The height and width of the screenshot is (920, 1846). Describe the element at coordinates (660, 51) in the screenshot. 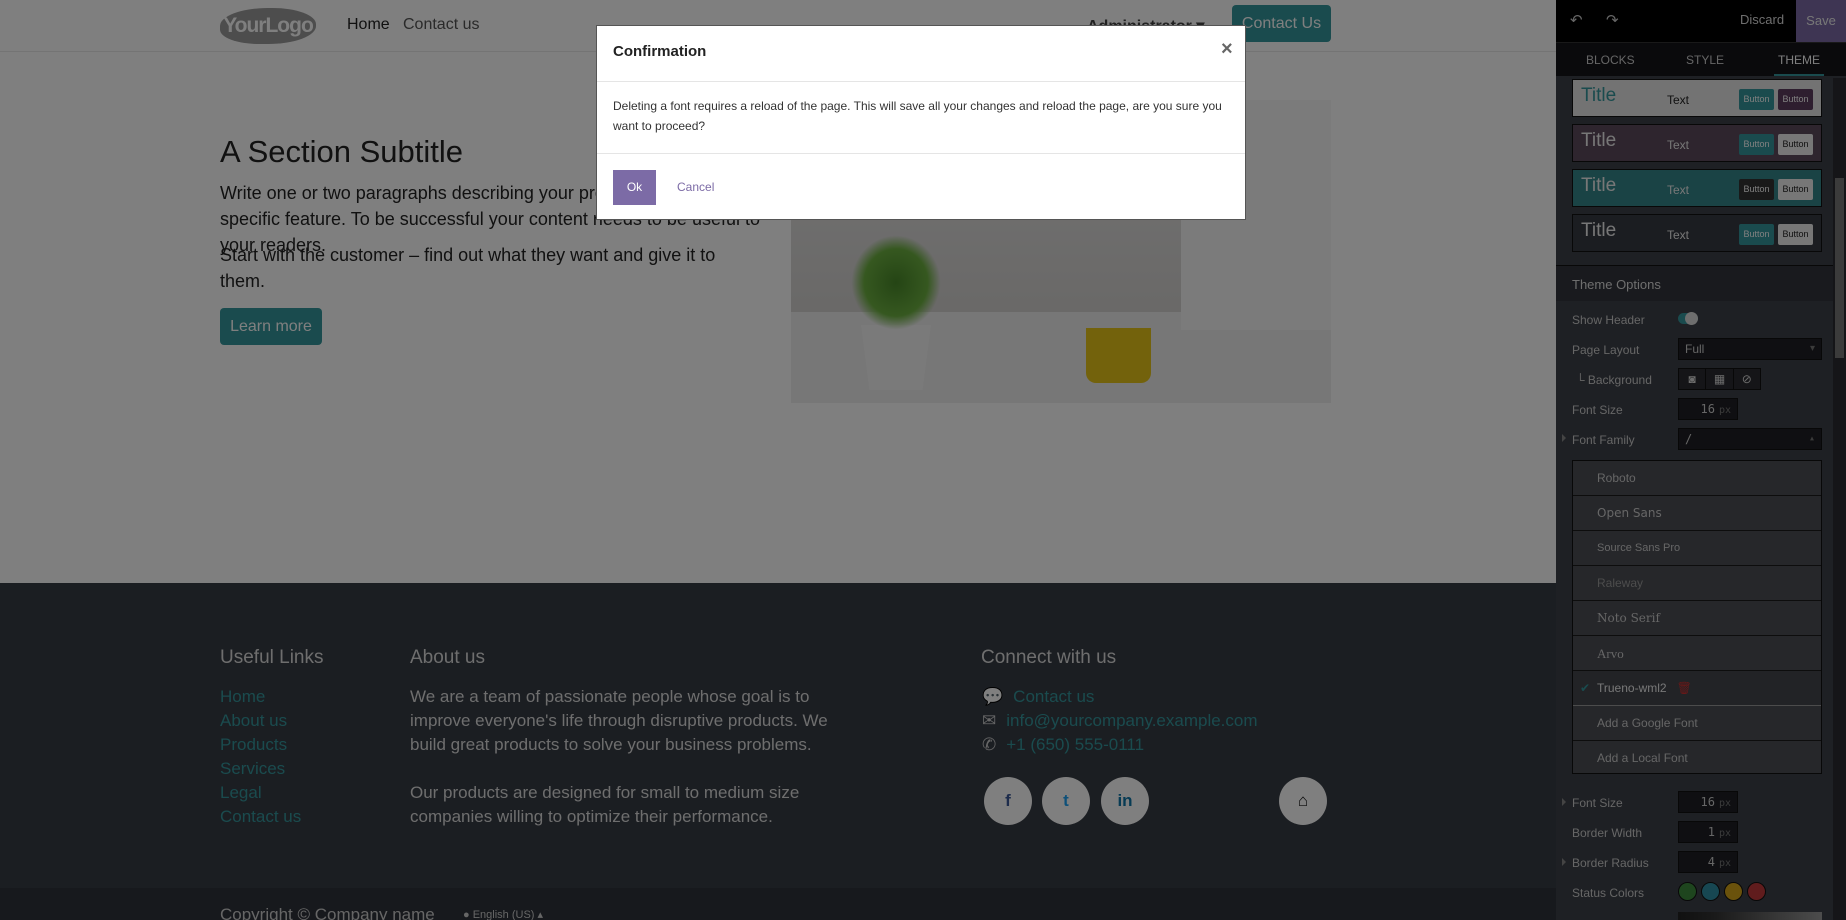

I see `dialog-title: Confirmation` at that location.